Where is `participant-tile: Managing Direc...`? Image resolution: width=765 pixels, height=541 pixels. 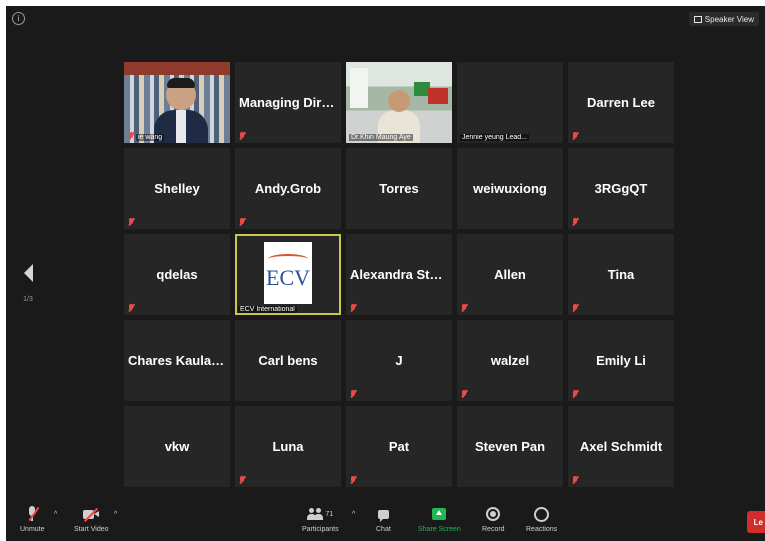
participant-tile: Managing Direc... is located at coordinates (288, 102).